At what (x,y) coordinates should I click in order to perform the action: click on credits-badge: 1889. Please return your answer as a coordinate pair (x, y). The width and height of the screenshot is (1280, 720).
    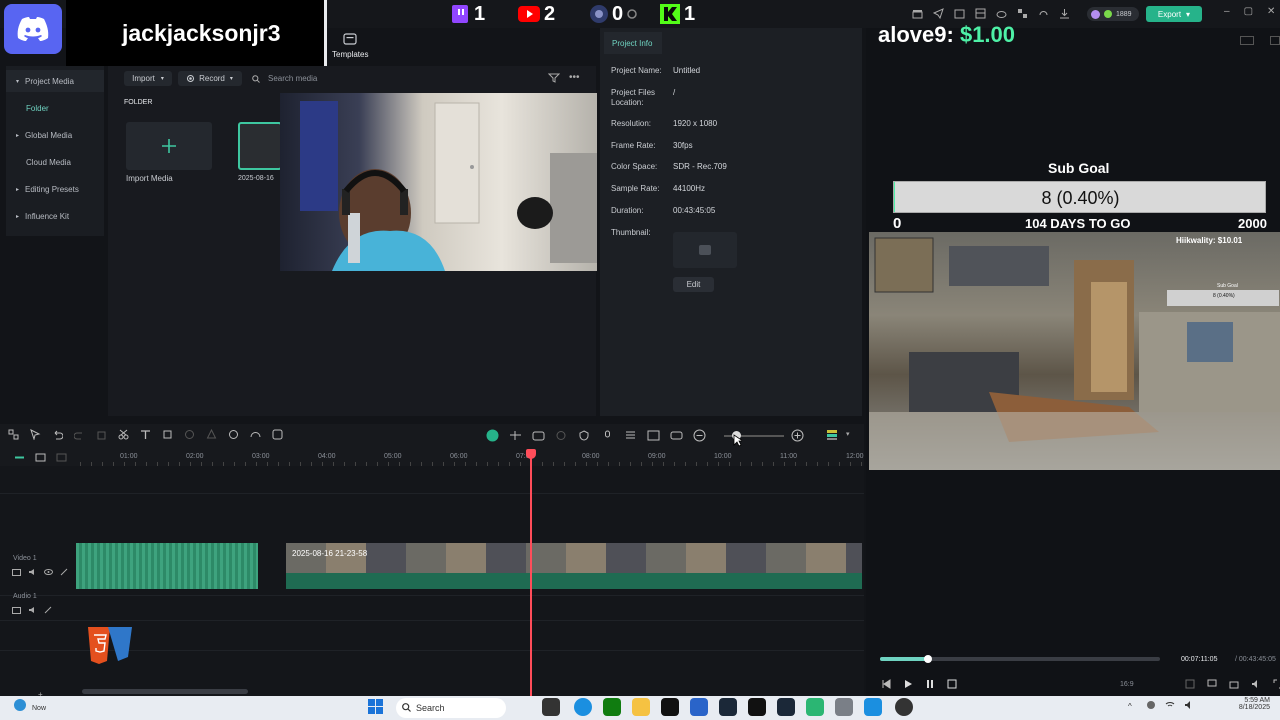
    Looking at the image, I should click on (1113, 14).